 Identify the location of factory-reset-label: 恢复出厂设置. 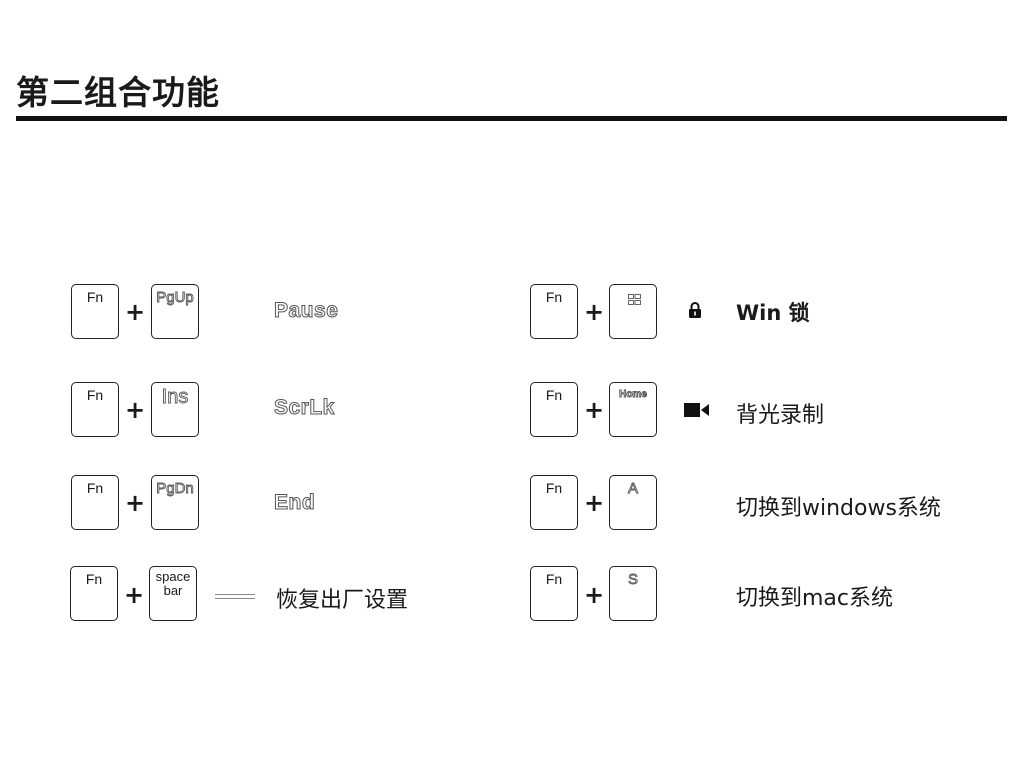
(342, 600).